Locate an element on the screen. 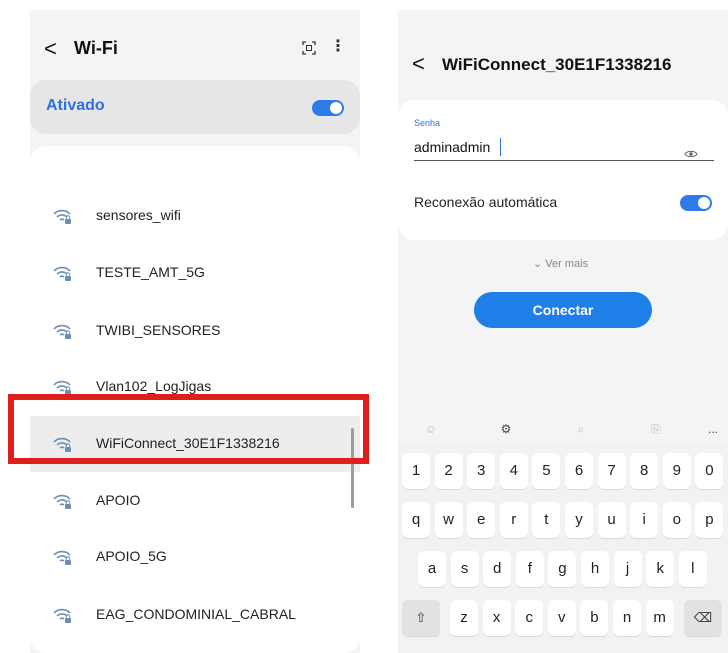  key-w: w is located at coordinates (448, 520).